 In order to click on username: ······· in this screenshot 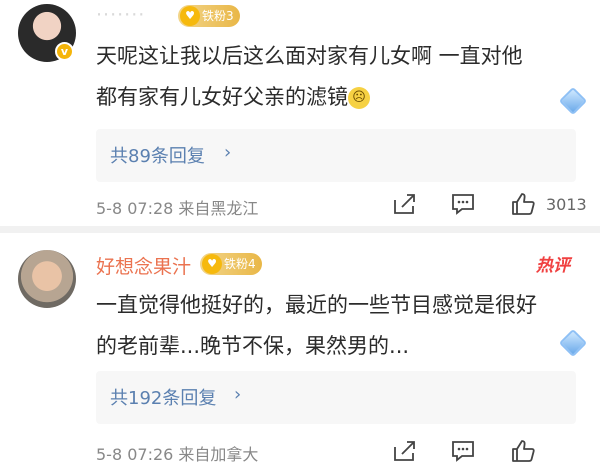, I will do `click(120, 15)`.